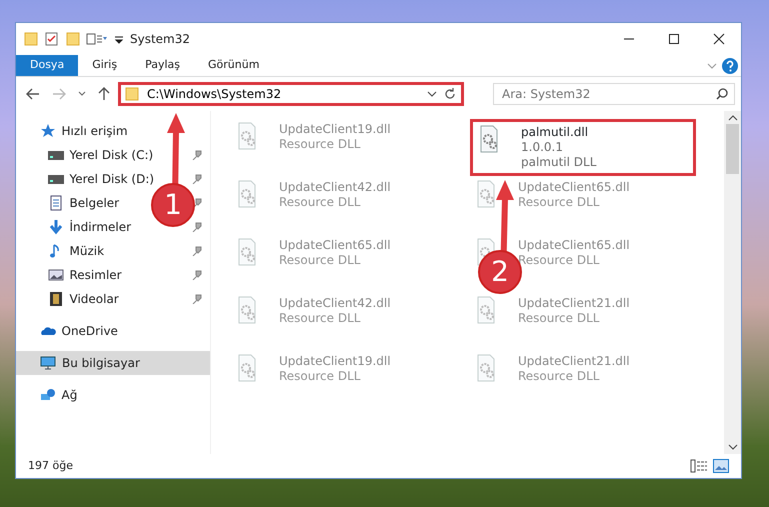 Image resolution: width=769 pixels, height=507 pixels. What do you see at coordinates (583, 147) in the screenshot?
I see `file-item: palmutil.dll 1.0.0.1 palmutil DLL` at bounding box center [583, 147].